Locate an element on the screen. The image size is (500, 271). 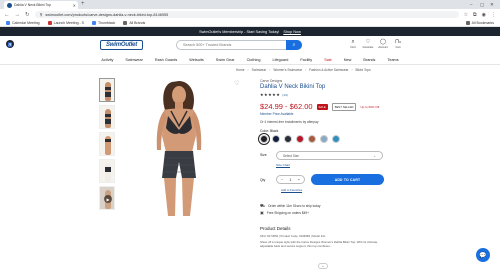
browser-menu-icon: ⋮ is located at coordinates (493, 15).